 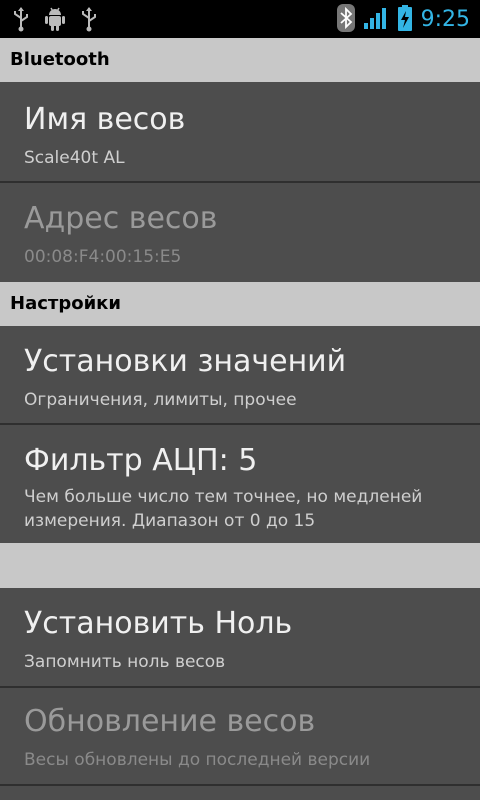 I want to click on notification-icons, so click(x=55, y=21).